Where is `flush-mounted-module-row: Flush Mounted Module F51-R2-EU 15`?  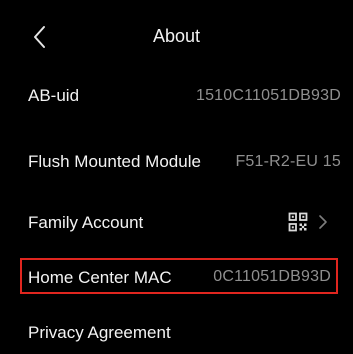 flush-mounted-module-row: Flush Mounted Module F51-R2-EU 15 is located at coordinates (176, 161).